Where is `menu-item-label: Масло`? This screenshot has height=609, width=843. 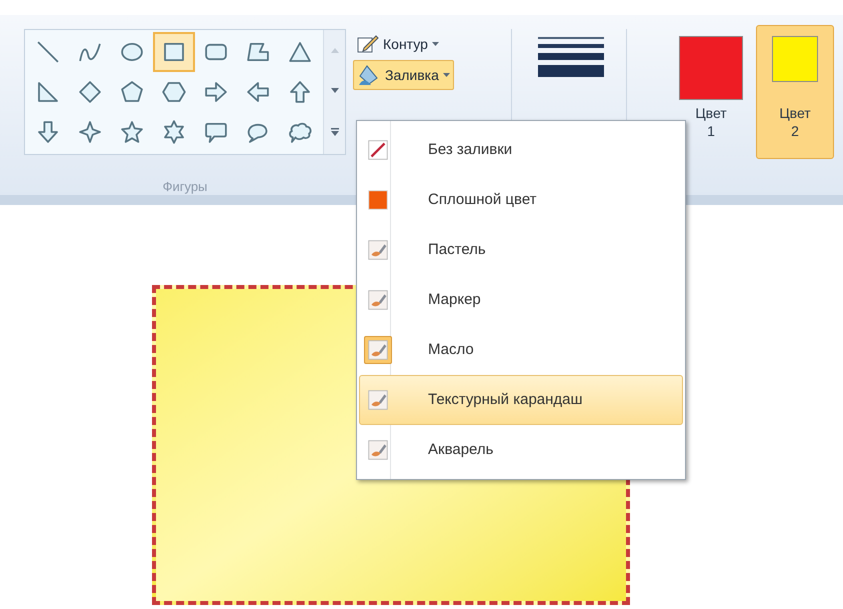
menu-item-label: Масло is located at coordinates (451, 350).